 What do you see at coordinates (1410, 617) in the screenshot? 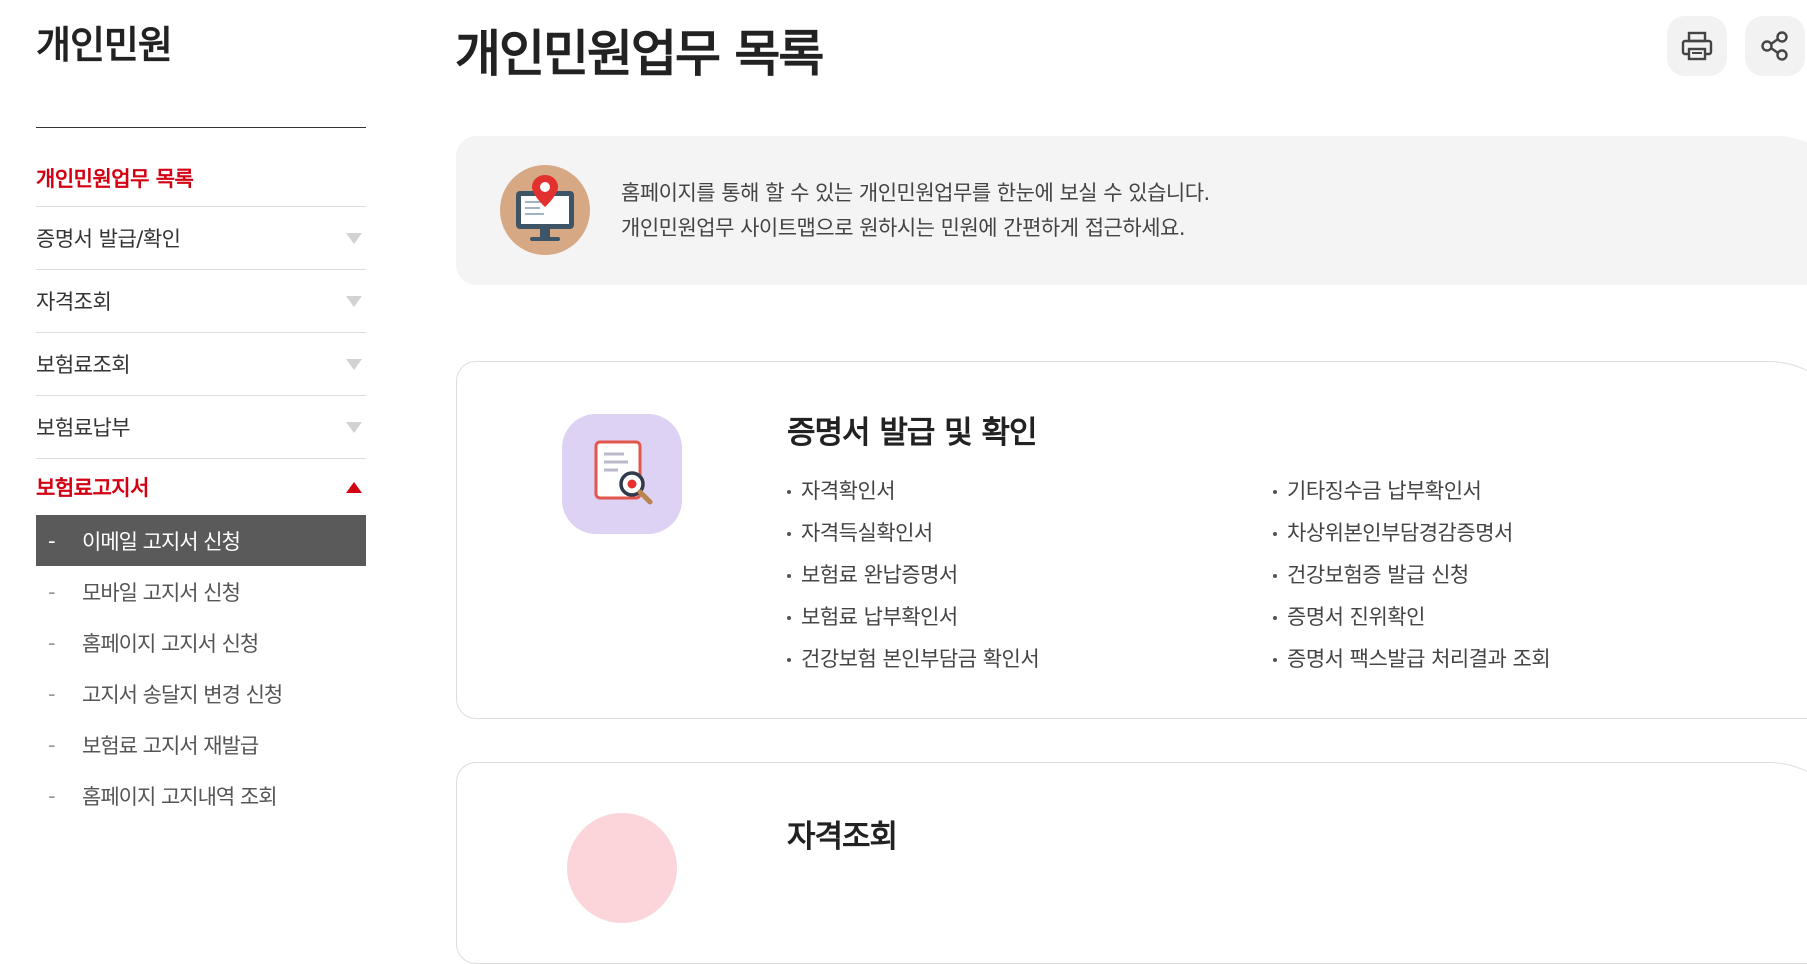
I see `list-item: 증명서 진위확인` at bounding box center [1410, 617].